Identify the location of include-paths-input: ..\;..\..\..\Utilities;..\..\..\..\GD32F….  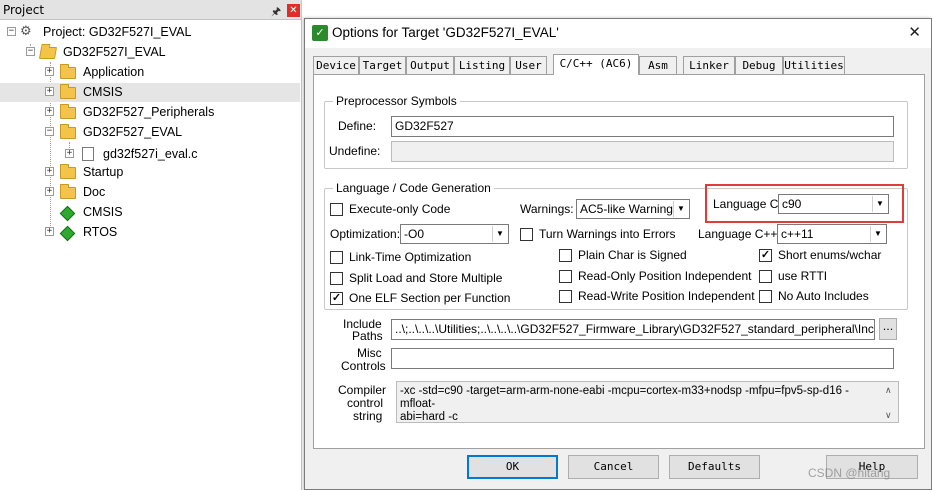
(633, 329).